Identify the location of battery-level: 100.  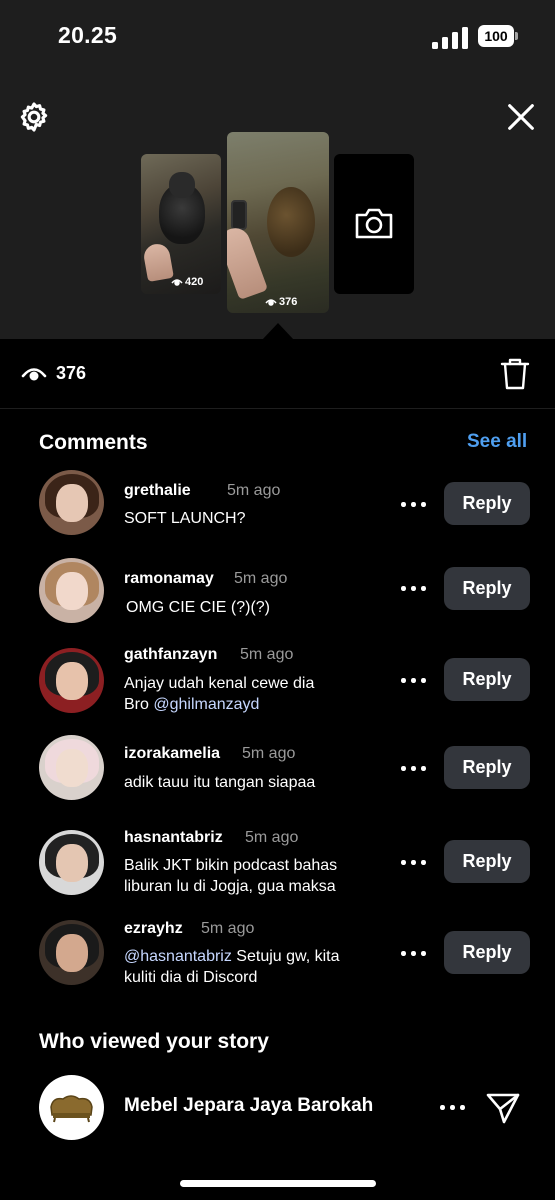
(496, 36).